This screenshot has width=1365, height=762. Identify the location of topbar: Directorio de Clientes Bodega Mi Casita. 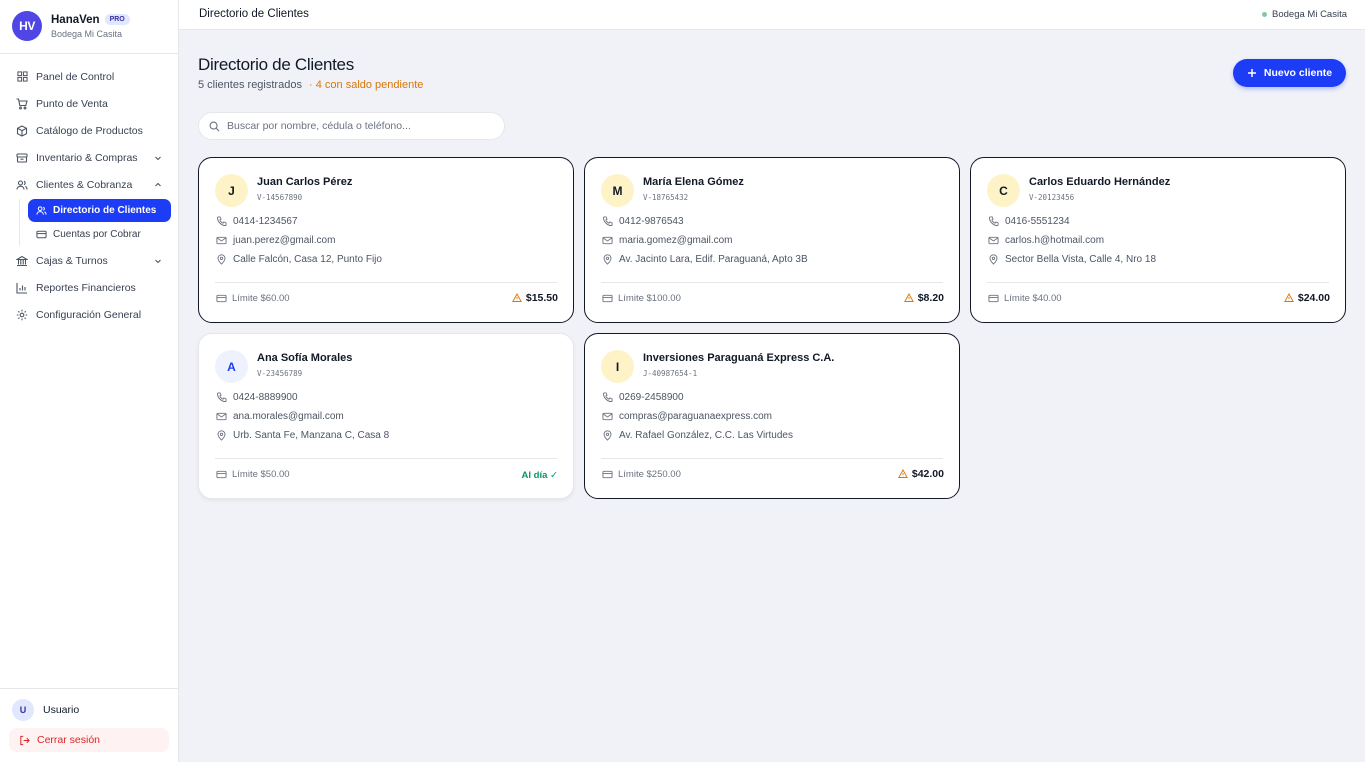
(772, 15).